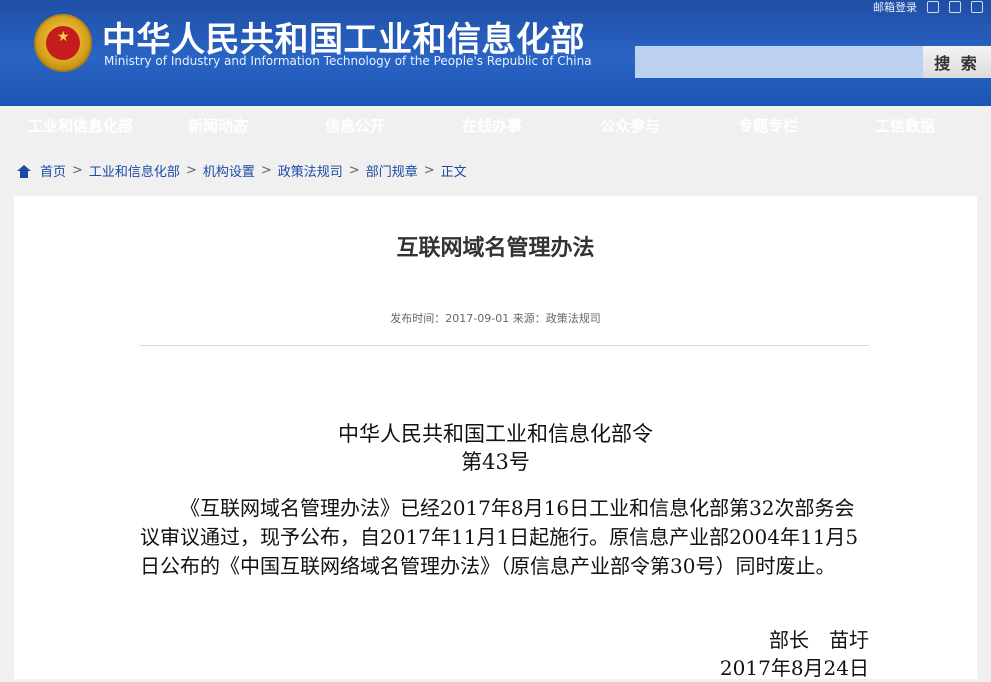  What do you see at coordinates (504, 345) in the screenshot?
I see `article-divider` at bounding box center [504, 345].